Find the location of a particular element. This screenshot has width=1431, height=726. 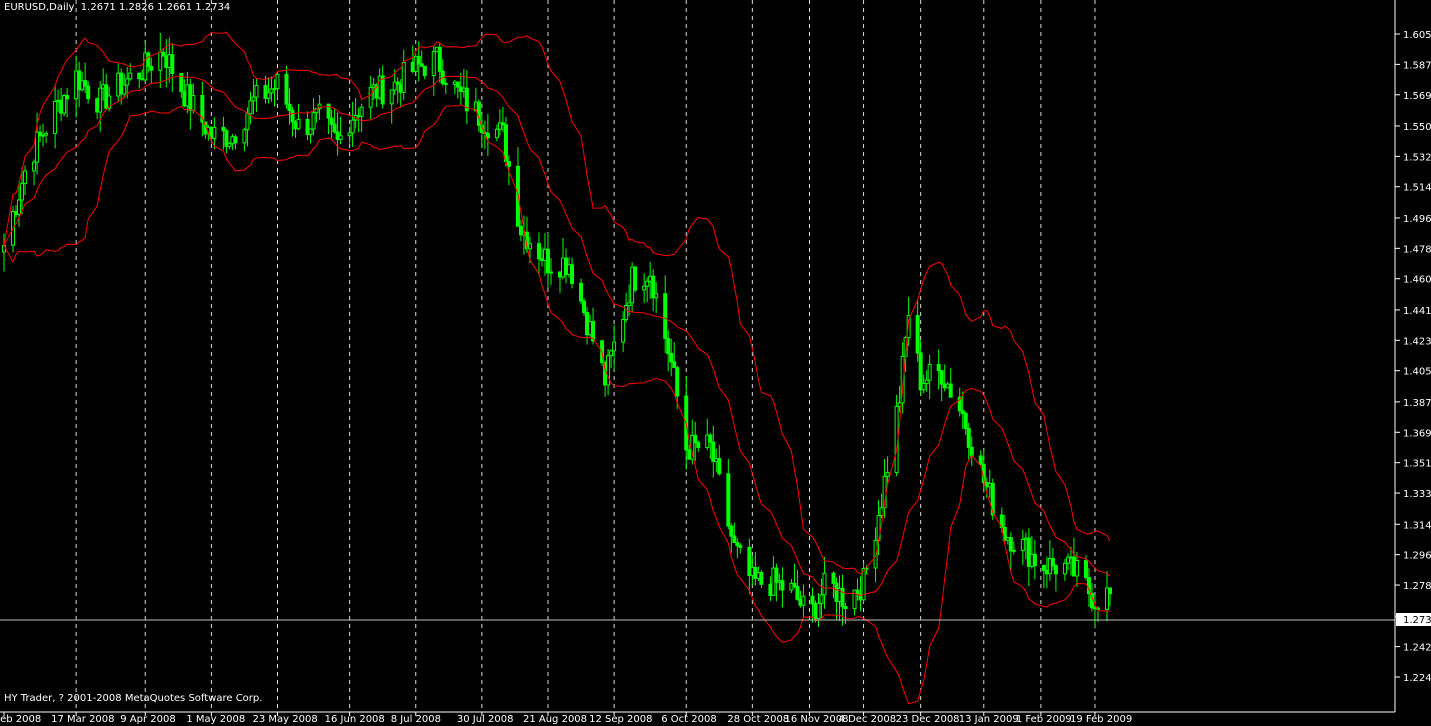

x-tick-label: 21 Aug 2008 is located at coordinates (555, 719).